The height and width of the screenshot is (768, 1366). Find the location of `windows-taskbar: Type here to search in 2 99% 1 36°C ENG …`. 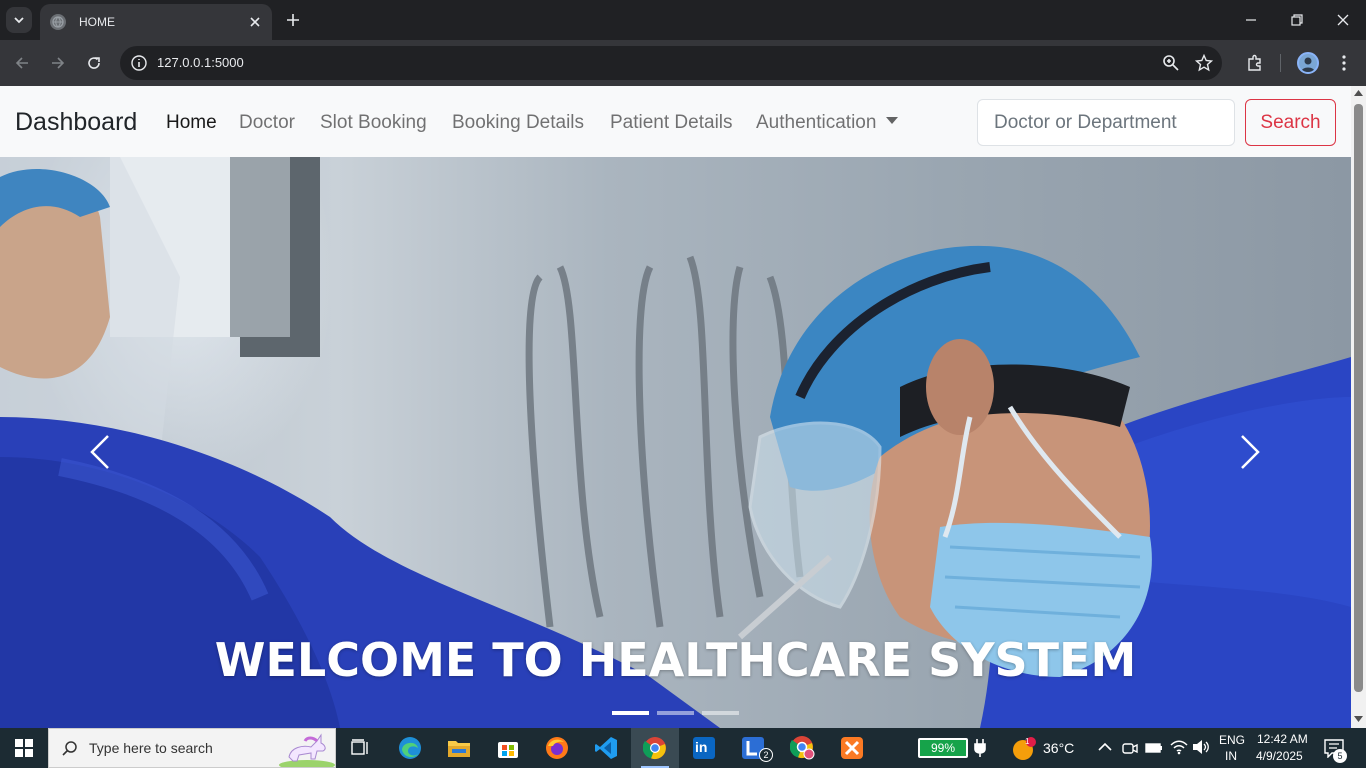

windows-taskbar: Type here to search in 2 99% 1 36°C ENG … is located at coordinates (683, 748).